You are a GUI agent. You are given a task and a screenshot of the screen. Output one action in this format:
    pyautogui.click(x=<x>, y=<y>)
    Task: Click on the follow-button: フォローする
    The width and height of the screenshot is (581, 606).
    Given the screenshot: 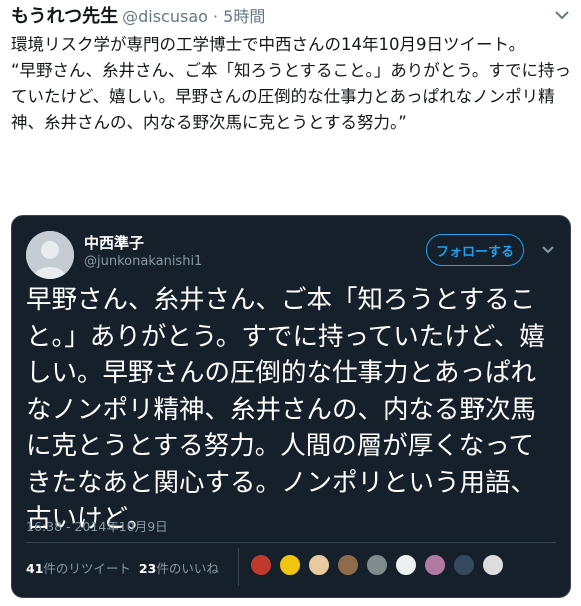 What is the action you would take?
    pyautogui.click(x=475, y=250)
    